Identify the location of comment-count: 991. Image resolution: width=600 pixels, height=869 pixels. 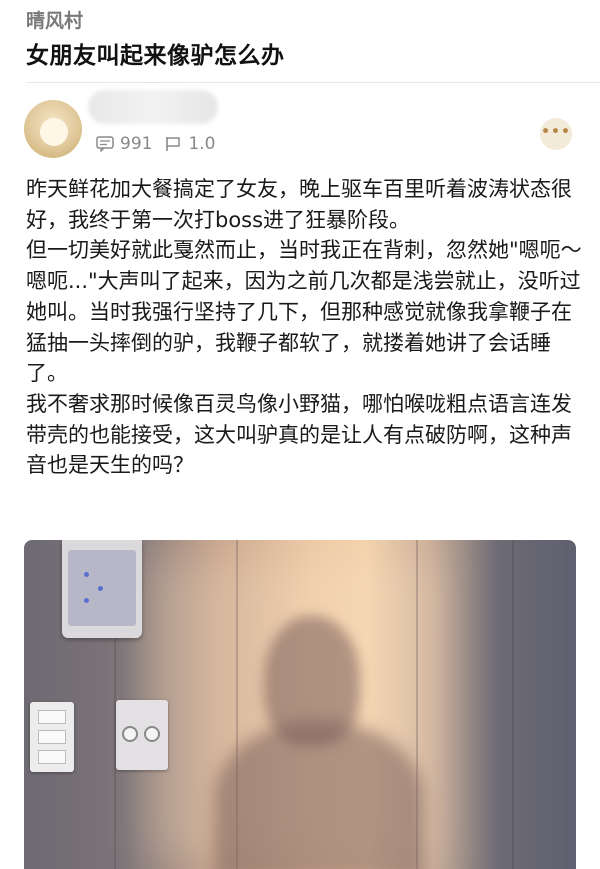
(136, 144).